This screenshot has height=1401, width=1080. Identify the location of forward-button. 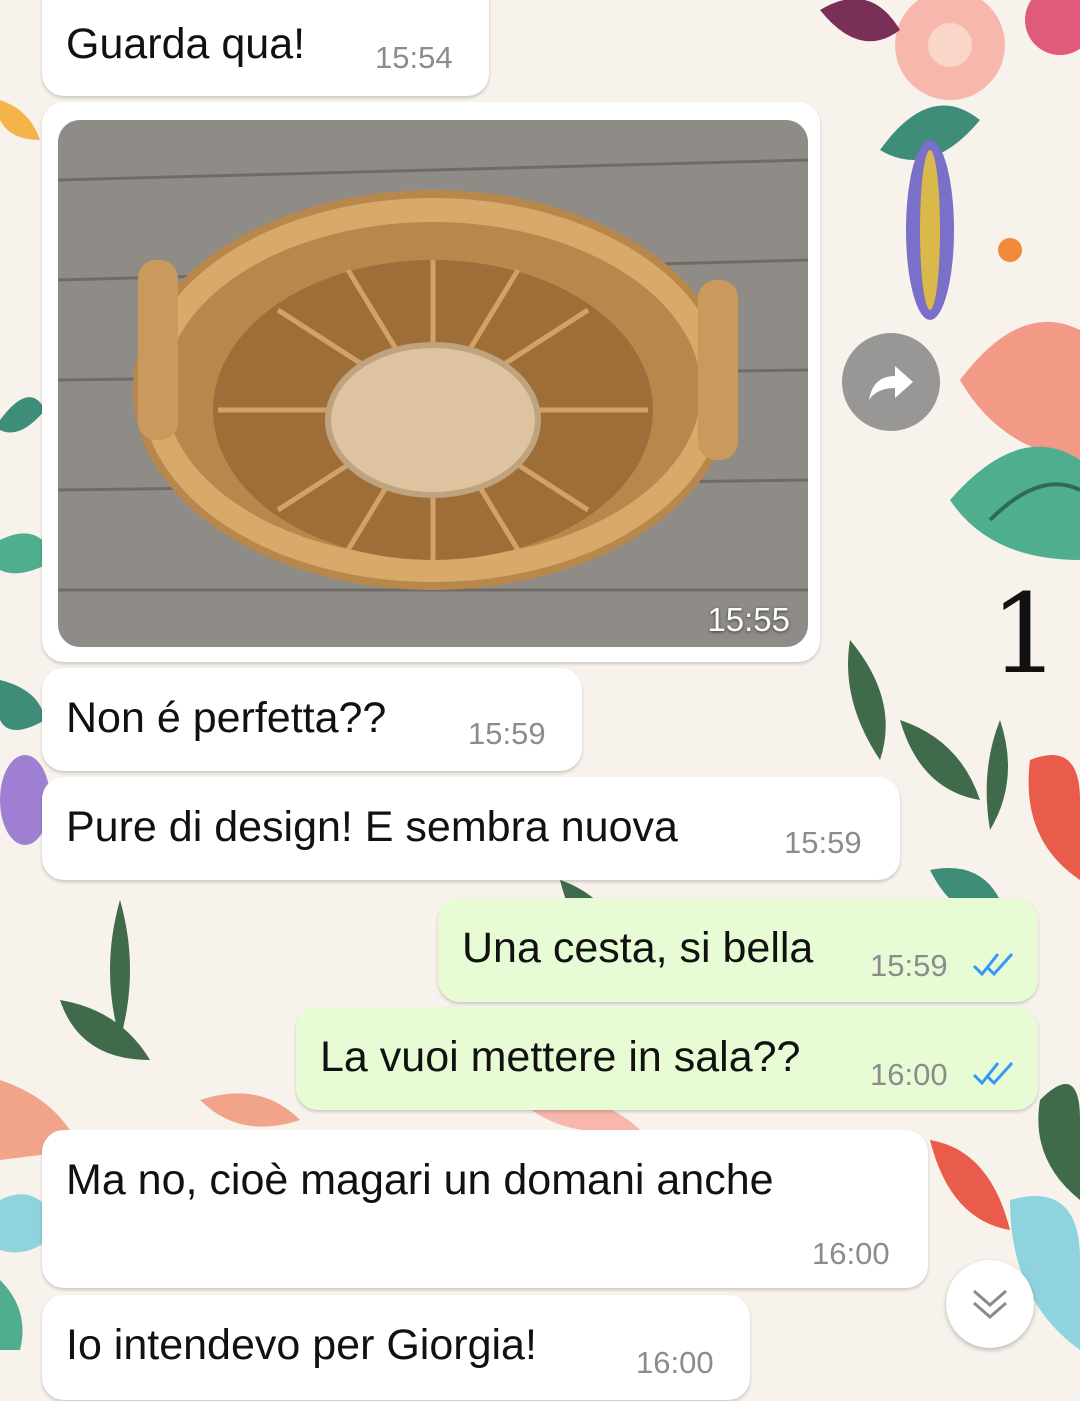
(891, 382).